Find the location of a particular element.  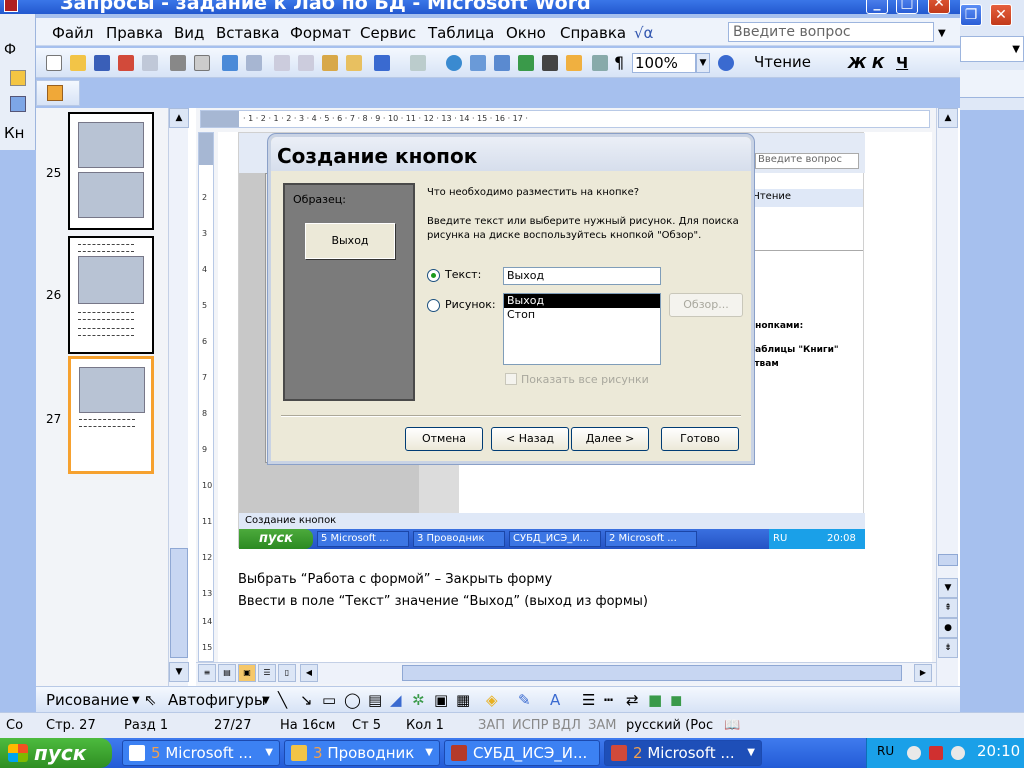

reading-mode-button: Чтение is located at coordinates (782, 62).